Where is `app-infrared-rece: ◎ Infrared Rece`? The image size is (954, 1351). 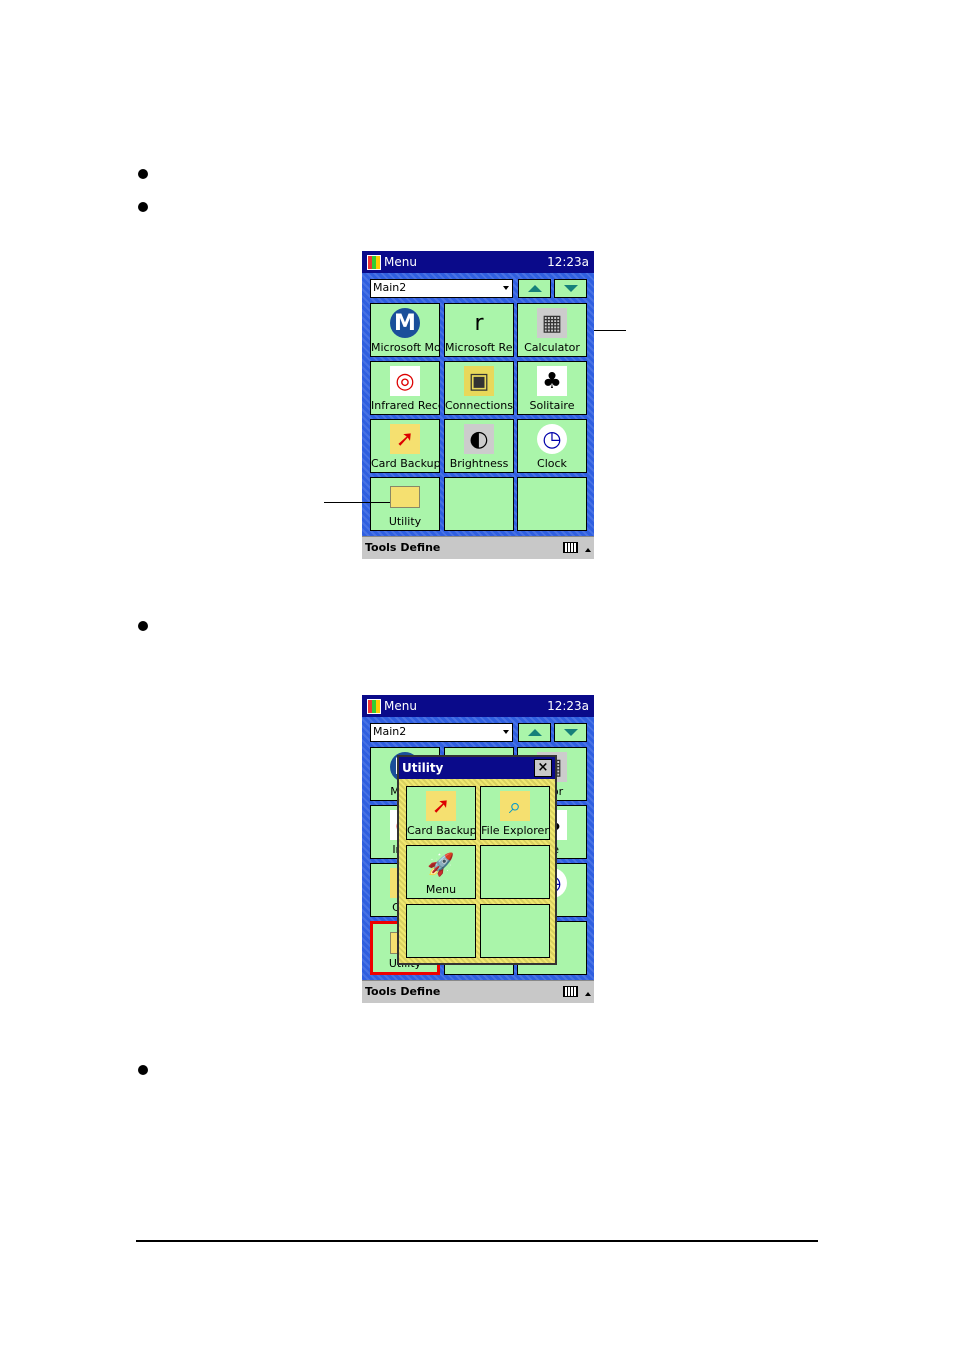
app-infrared-rece: ◎ Infrared Rece is located at coordinates (405, 388).